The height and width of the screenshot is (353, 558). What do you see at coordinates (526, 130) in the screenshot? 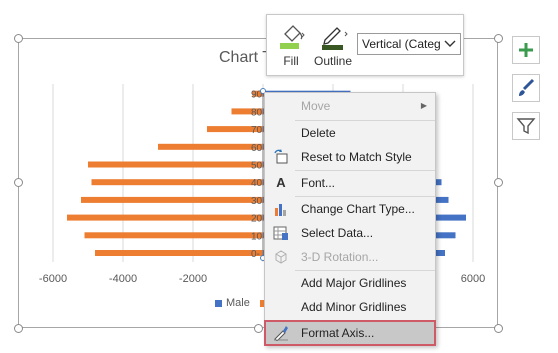
I see `filter-icon` at bounding box center [526, 130].